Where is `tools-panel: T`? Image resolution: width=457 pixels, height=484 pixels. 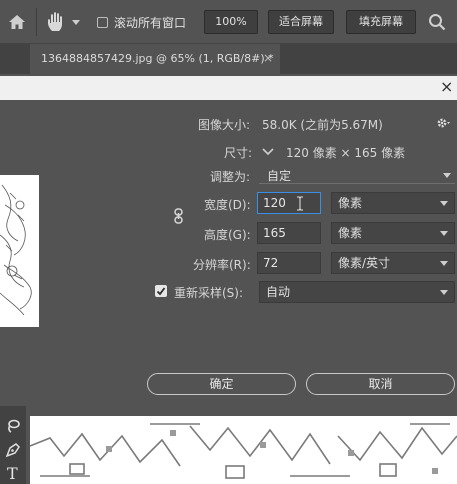 tools-panel: T is located at coordinates (13, 445).